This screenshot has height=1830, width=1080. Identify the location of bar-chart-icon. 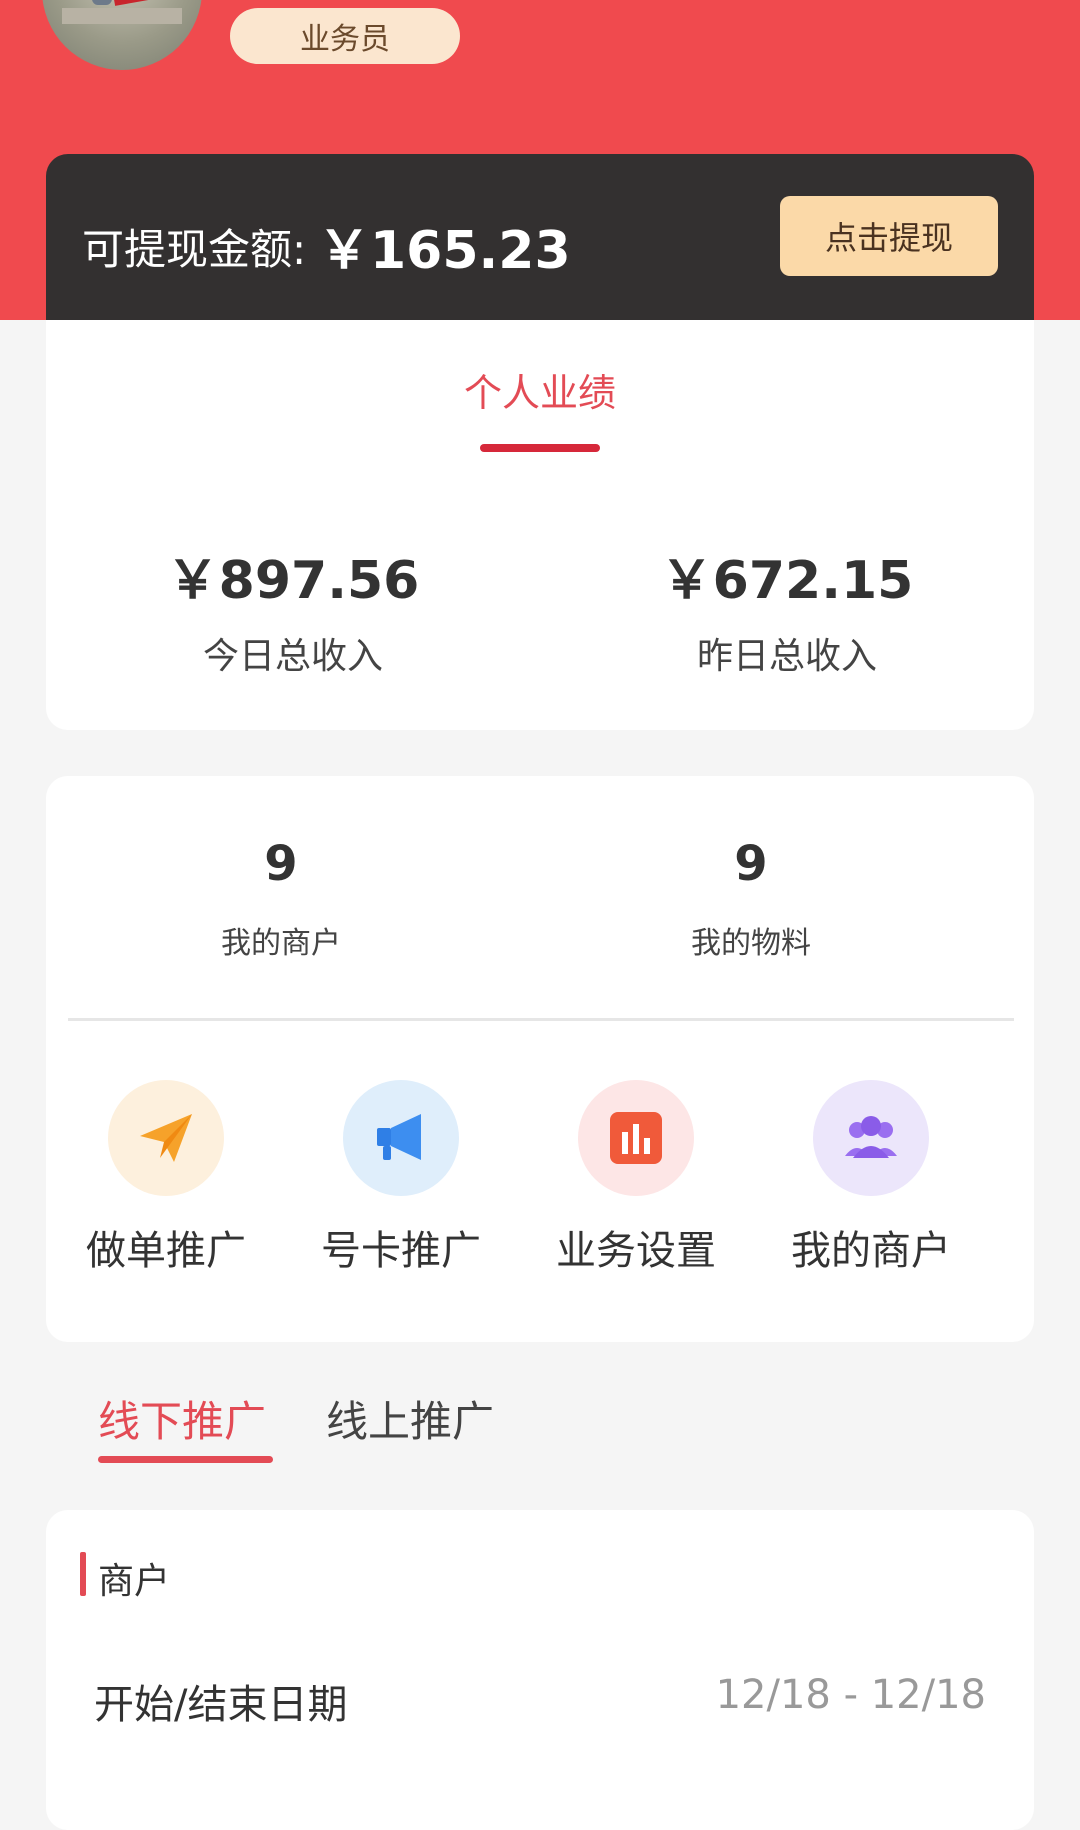
(636, 1138).